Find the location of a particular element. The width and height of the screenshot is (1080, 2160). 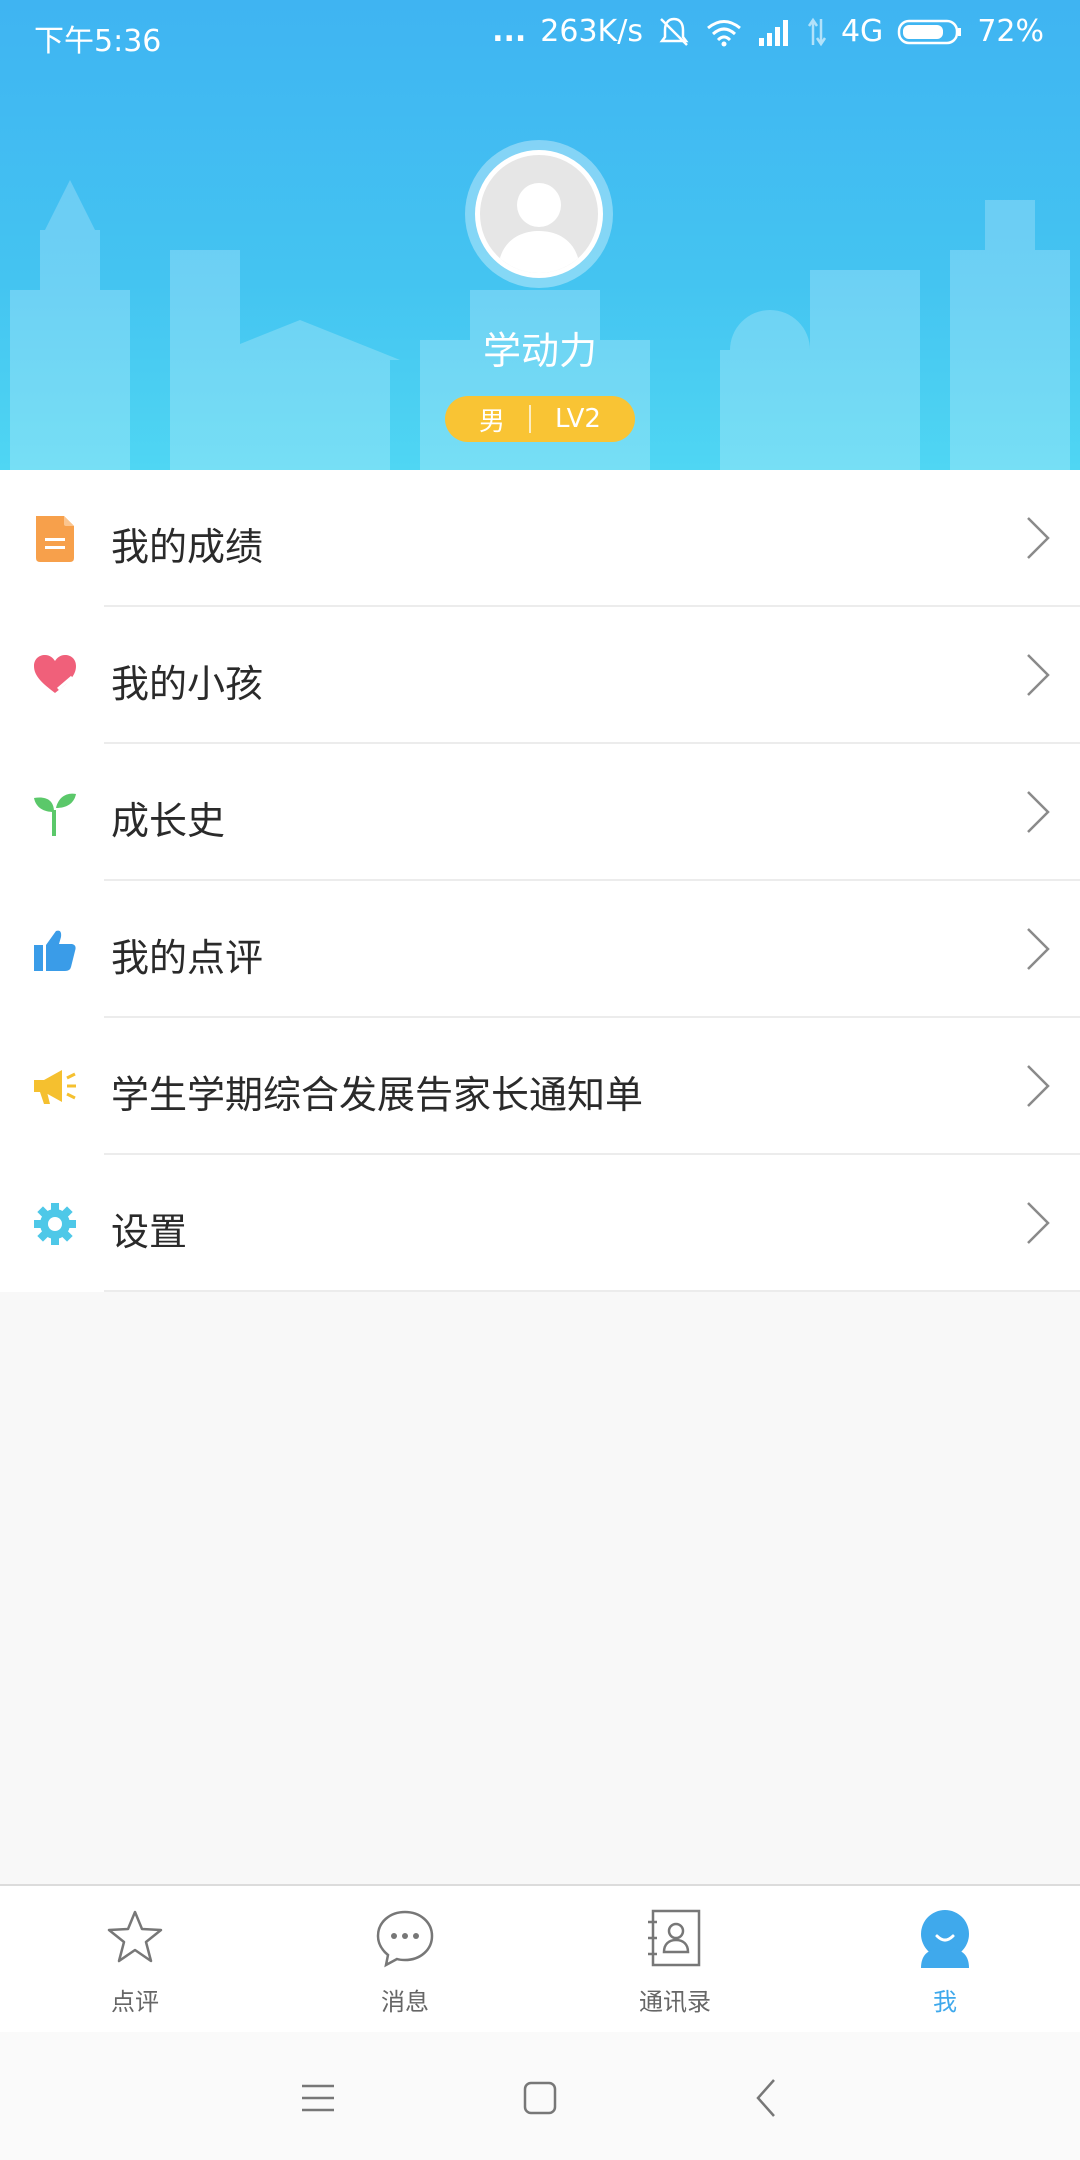

tab-contacts: 通讯录 is located at coordinates (675, 1959).